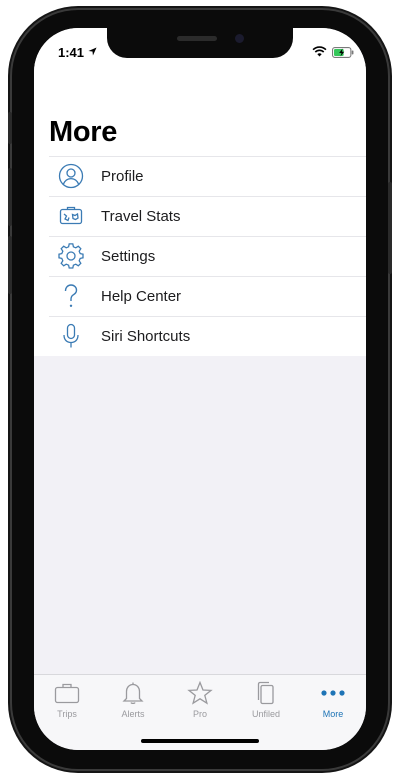 The image size is (400, 779). Describe the element at coordinates (83, 132) in the screenshot. I see `page-title: More` at that location.